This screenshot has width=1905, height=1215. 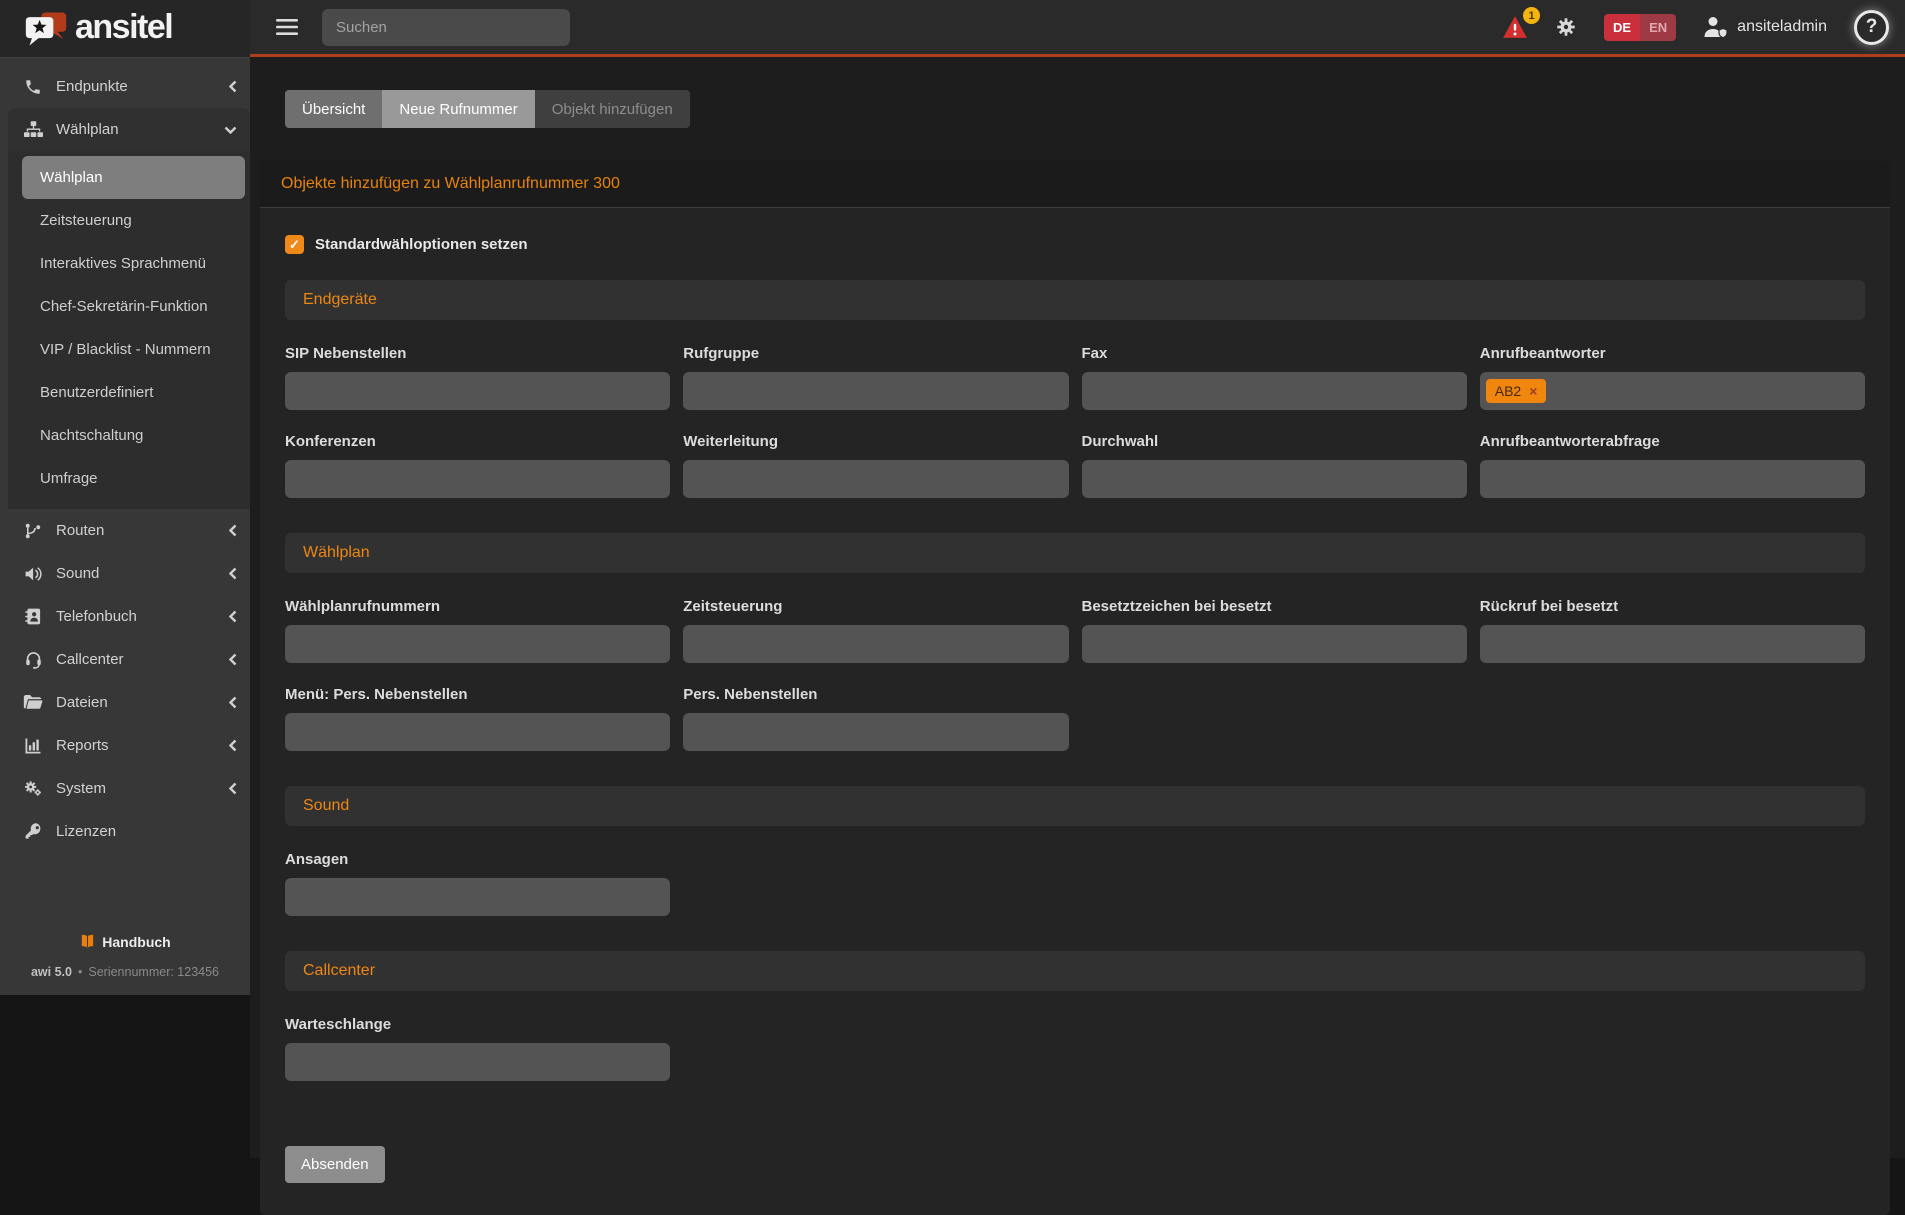 What do you see at coordinates (478, 897) in the screenshot?
I see `field-input-ansagen` at bounding box center [478, 897].